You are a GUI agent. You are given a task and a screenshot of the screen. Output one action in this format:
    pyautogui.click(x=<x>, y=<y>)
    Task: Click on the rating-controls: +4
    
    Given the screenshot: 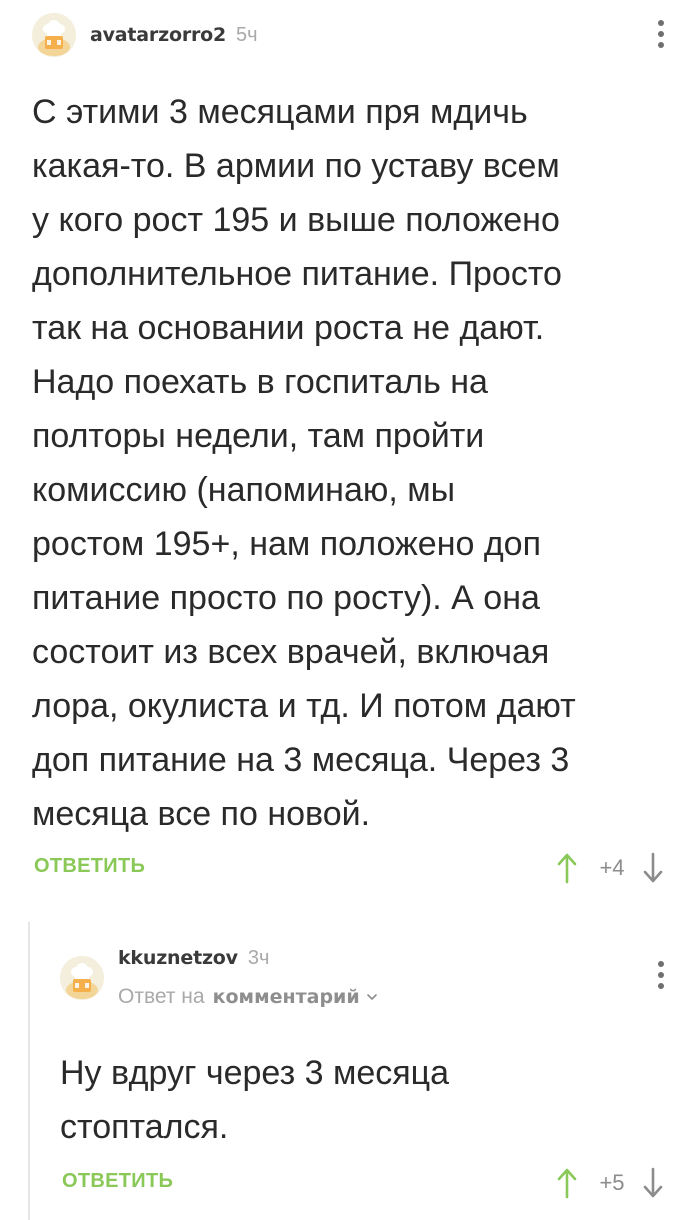 What is the action you would take?
    pyautogui.click(x=610, y=868)
    